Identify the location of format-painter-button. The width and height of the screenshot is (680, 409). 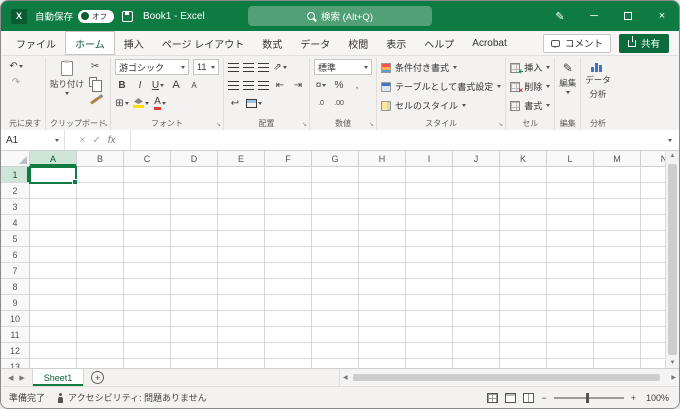
(95, 98).